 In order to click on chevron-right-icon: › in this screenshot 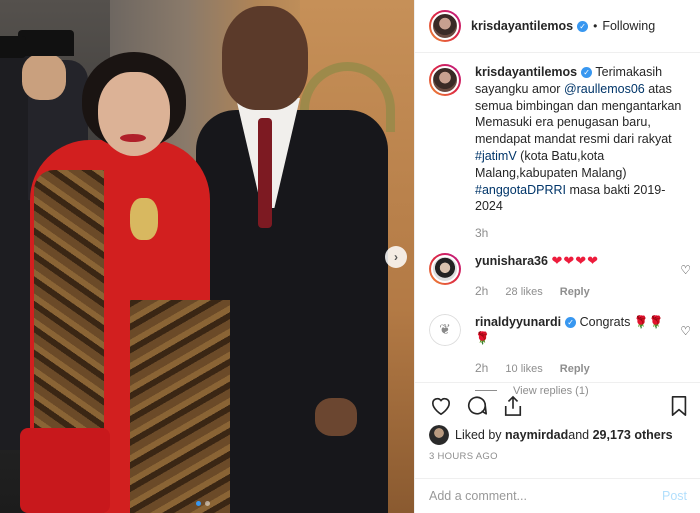, I will do `click(396, 257)`.